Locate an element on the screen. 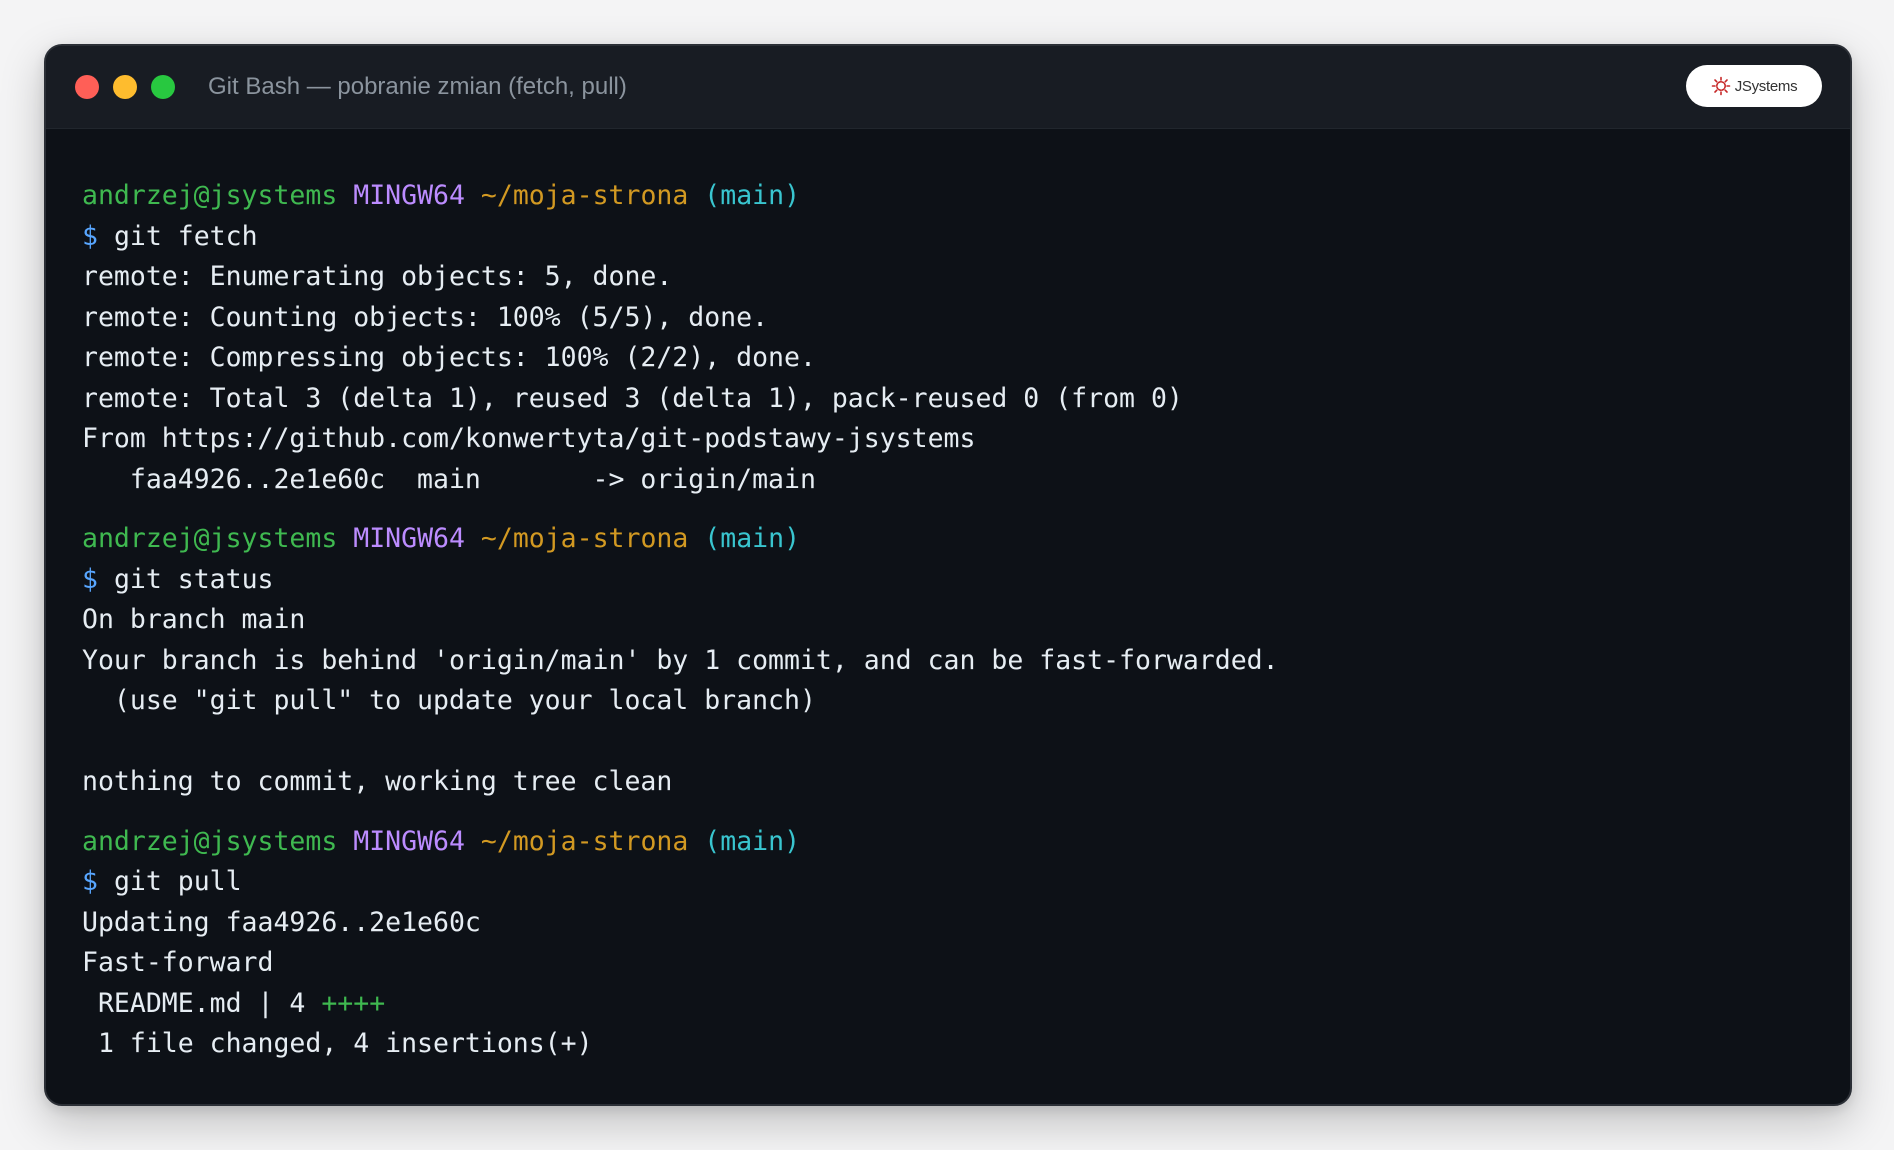  command-line: $ git fetch is located at coordinates (948, 237).